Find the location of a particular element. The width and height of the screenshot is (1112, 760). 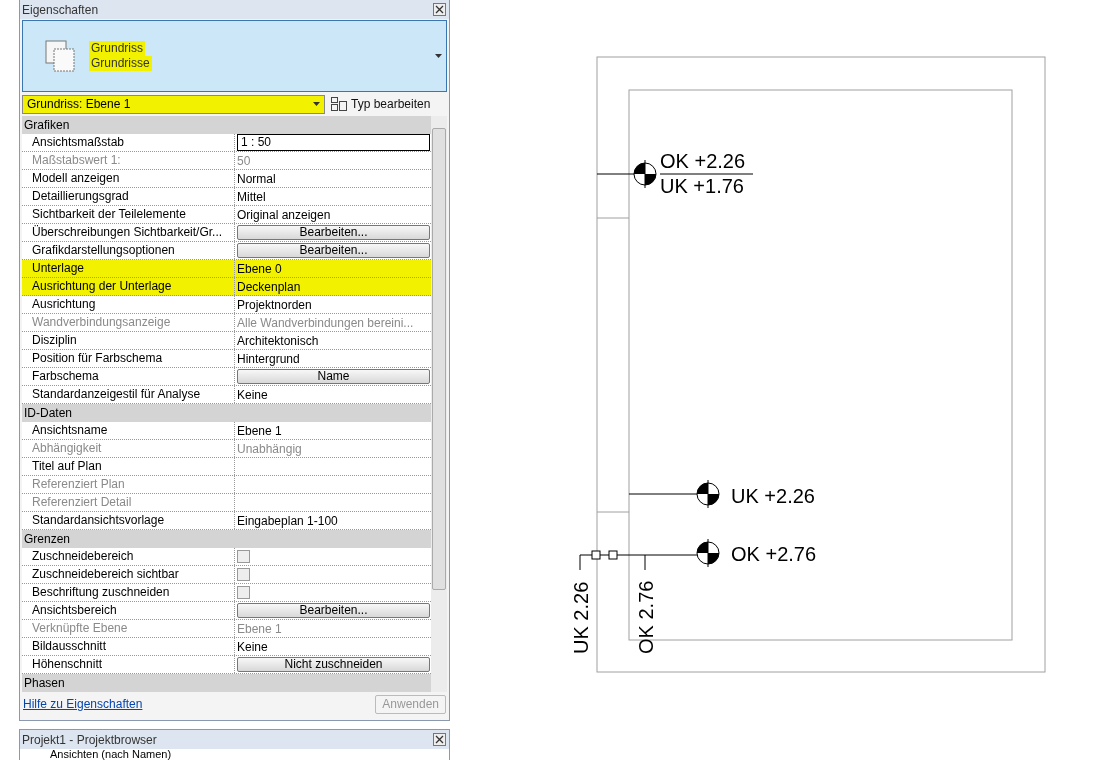

property-label: Wandverbindungsanzeige is located at coordinates (128, 322).